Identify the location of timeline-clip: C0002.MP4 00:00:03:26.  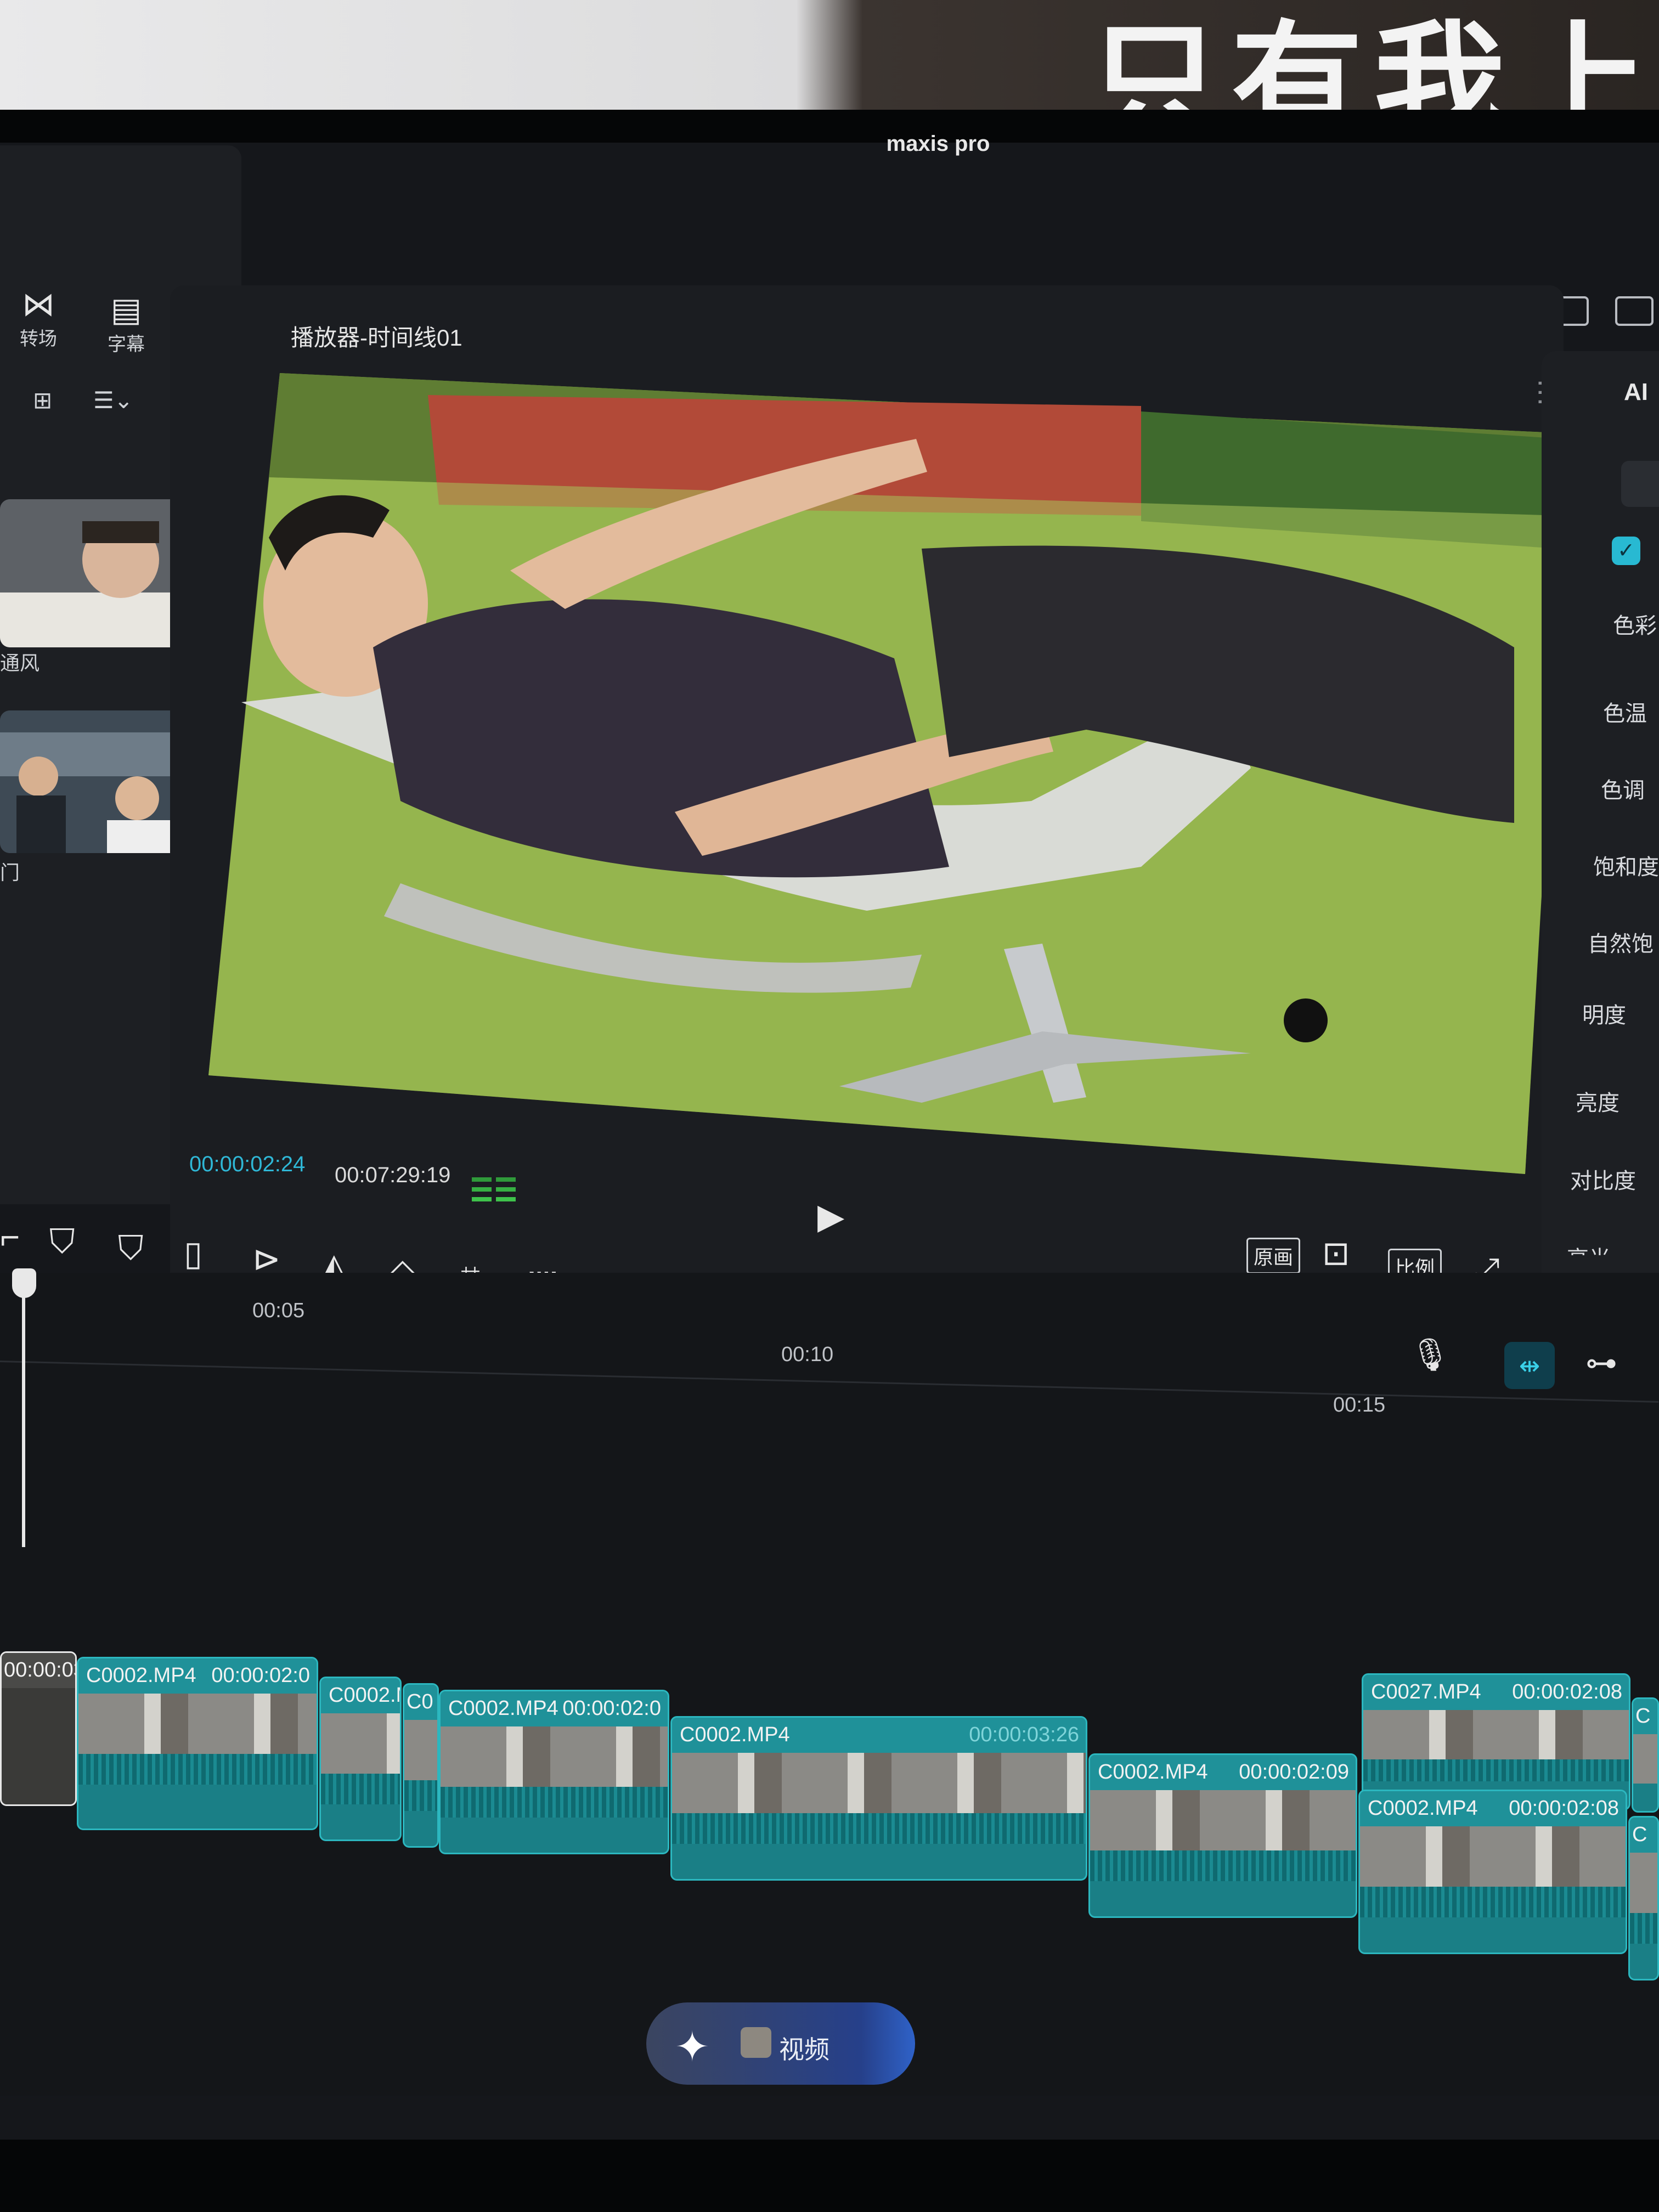
(878, 1799).